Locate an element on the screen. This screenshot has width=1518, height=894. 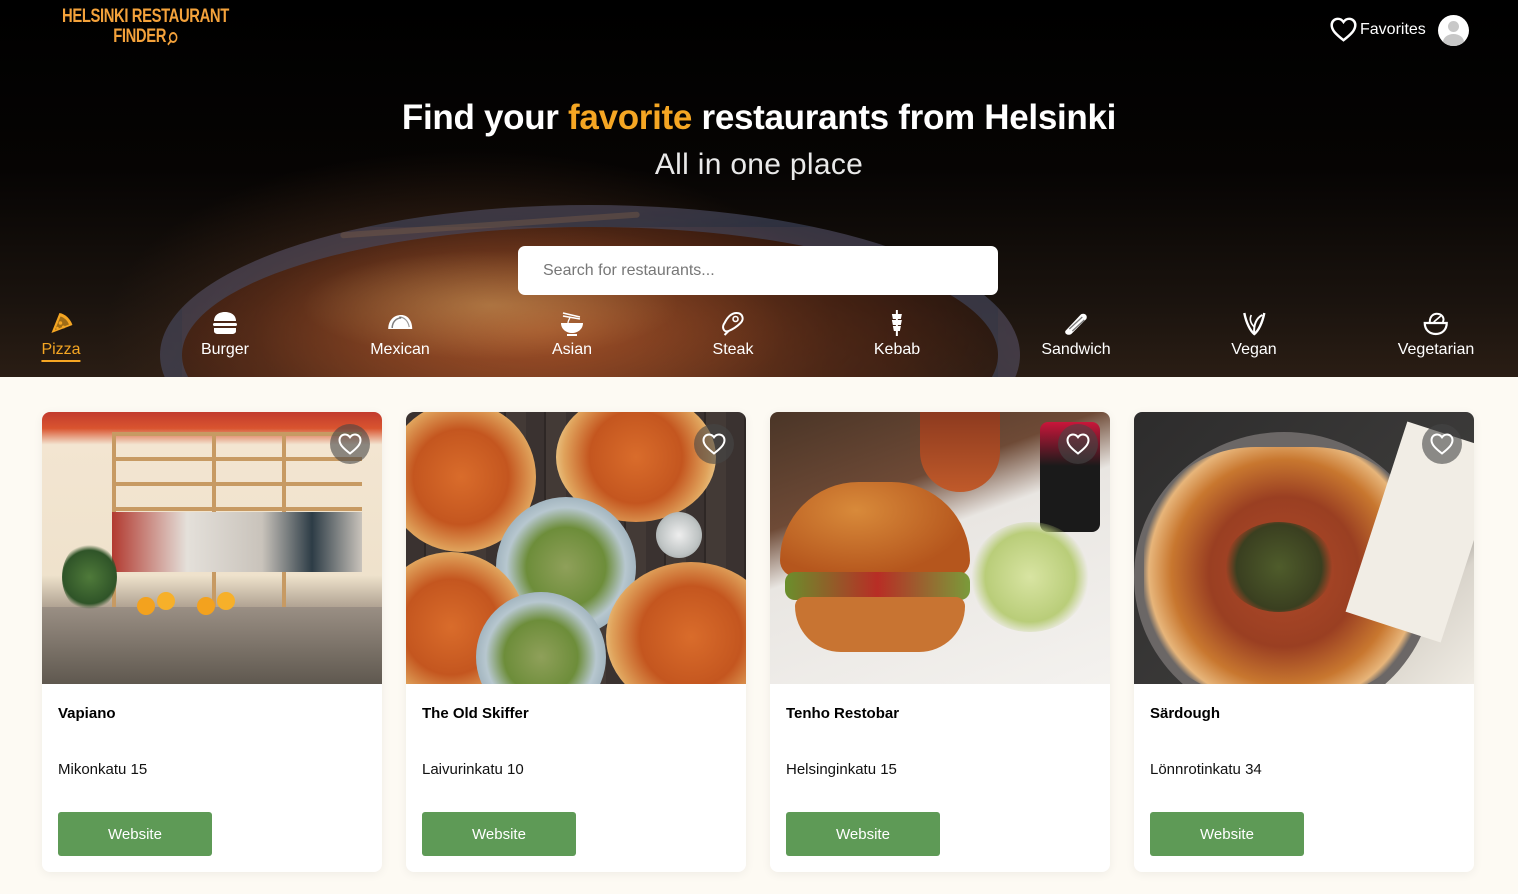
restaurant-card: Vapiano Mikonkatu 15 Website is located at coordinates (212, 642).